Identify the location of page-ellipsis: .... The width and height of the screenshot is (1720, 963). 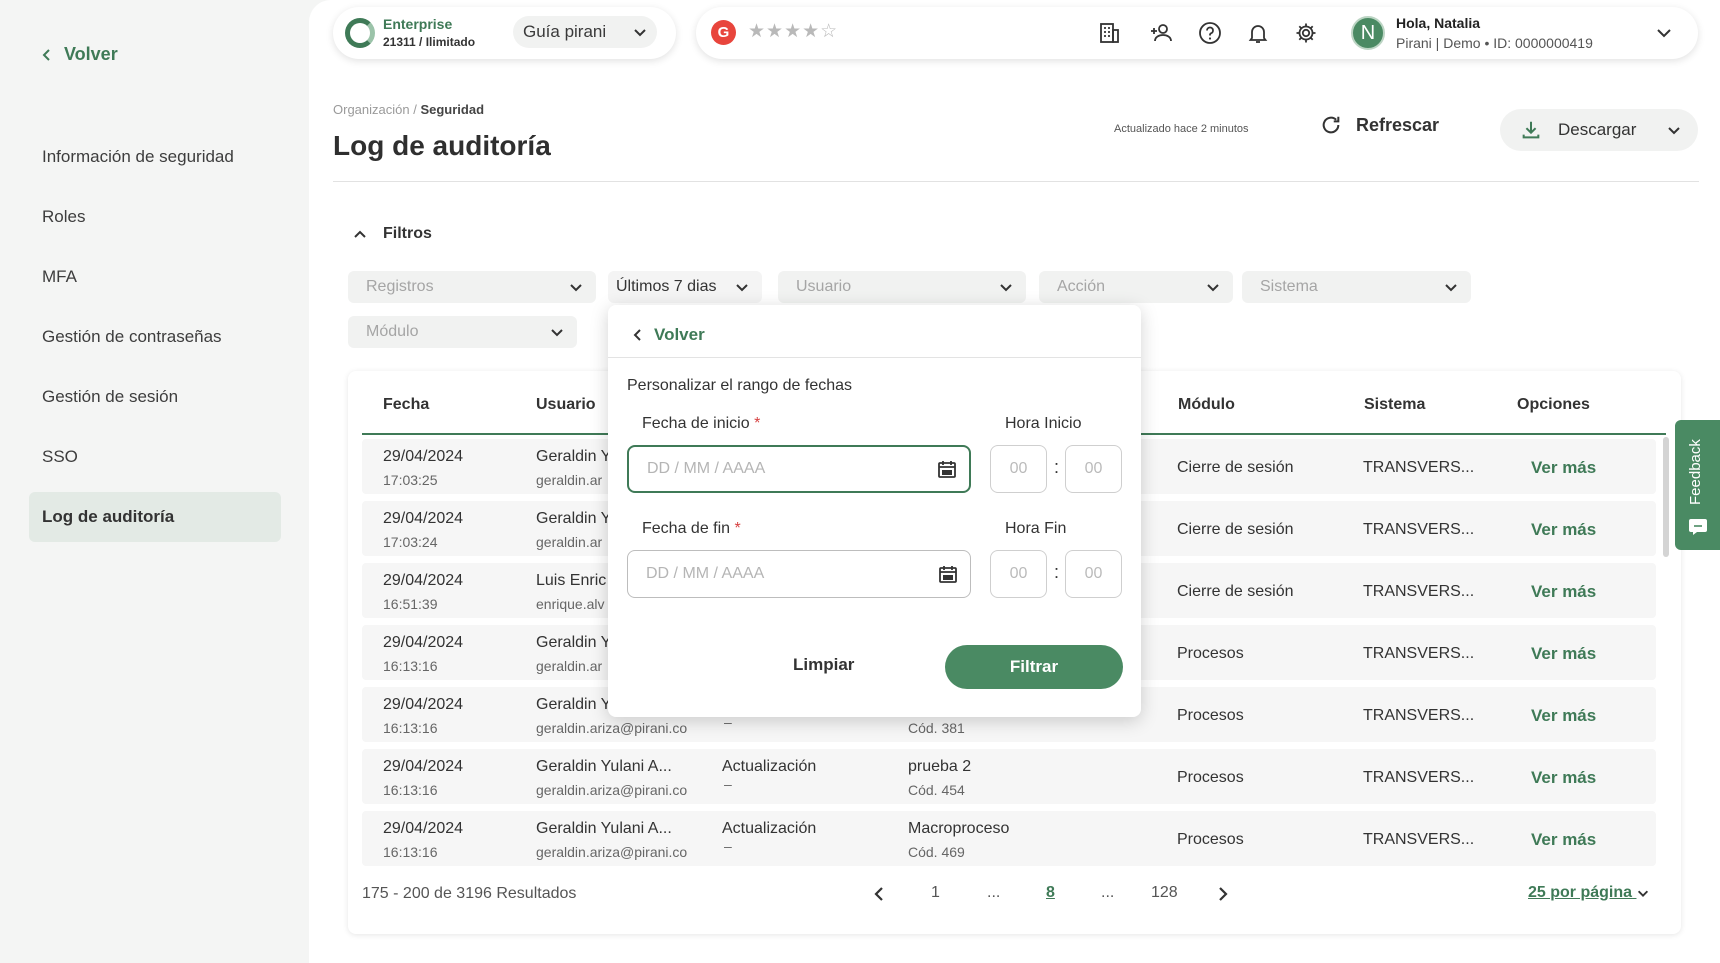
(1108, 892).